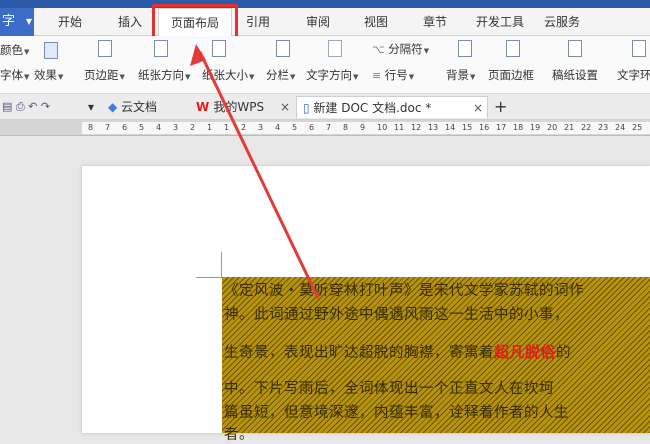 This screenshot has height=444, width=650. Describe the element at coordinates (259, 175) in the screenshot. I see `arrow-shaft` at that location.